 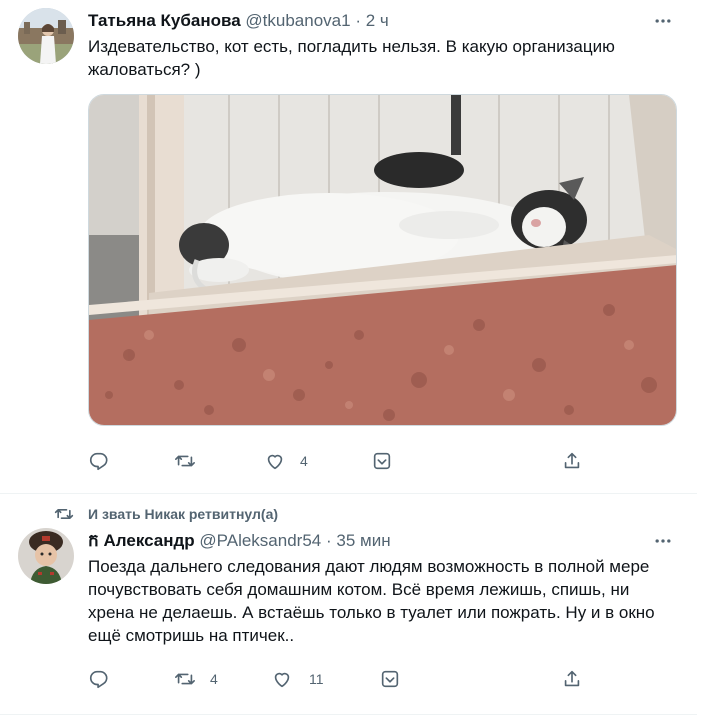 I want to click on tweet-header: ក Александр @PAleksandr54 · 35 мин, so click(x=239, y=541).